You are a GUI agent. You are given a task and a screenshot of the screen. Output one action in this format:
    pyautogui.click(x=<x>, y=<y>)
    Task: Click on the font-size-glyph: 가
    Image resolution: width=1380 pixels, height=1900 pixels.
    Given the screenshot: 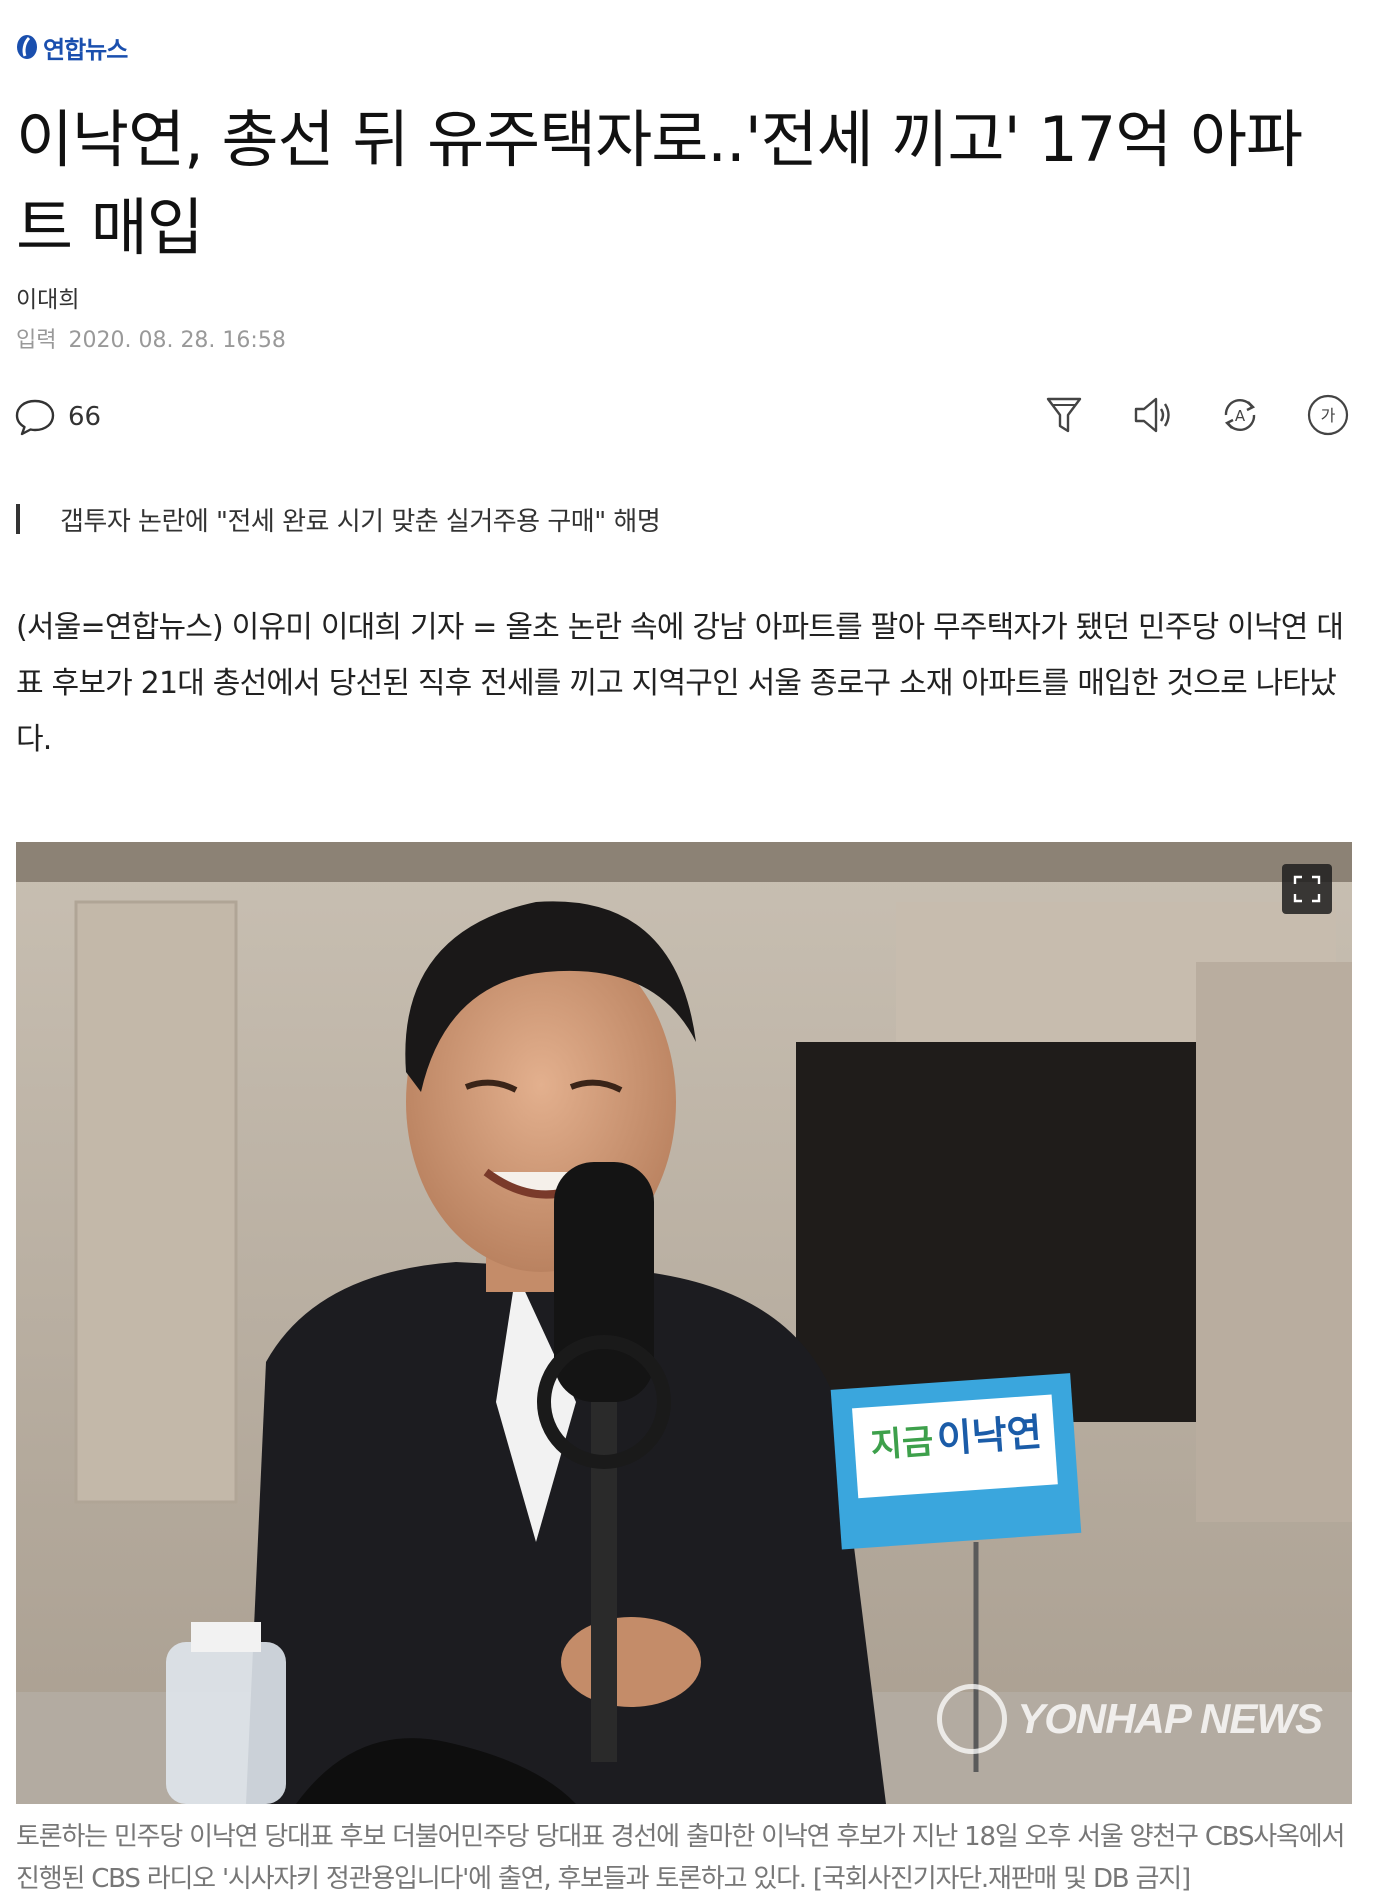 What is the action you would take?
    pyautogui.click(x=1328, y=415)
    